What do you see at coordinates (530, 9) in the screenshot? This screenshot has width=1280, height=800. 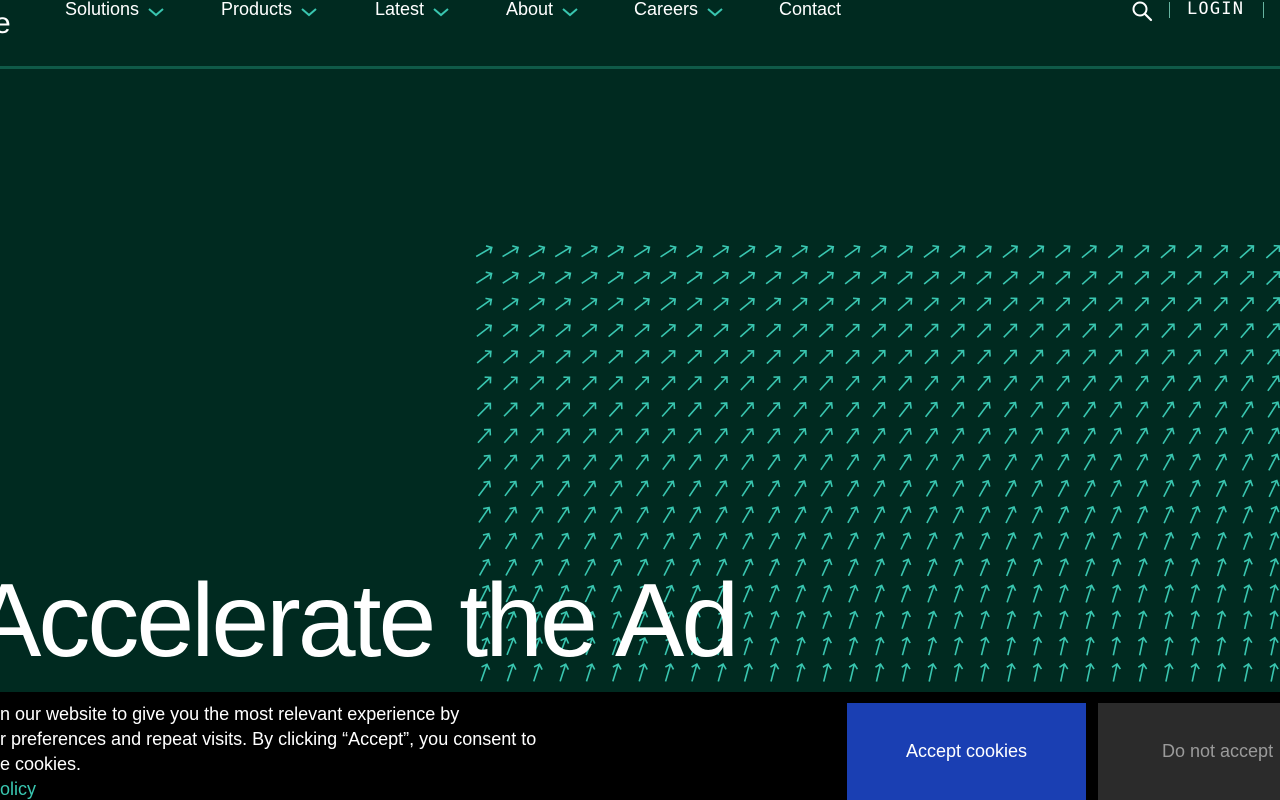 I see `nav-item-label: About` at bounding box center [530, 9].